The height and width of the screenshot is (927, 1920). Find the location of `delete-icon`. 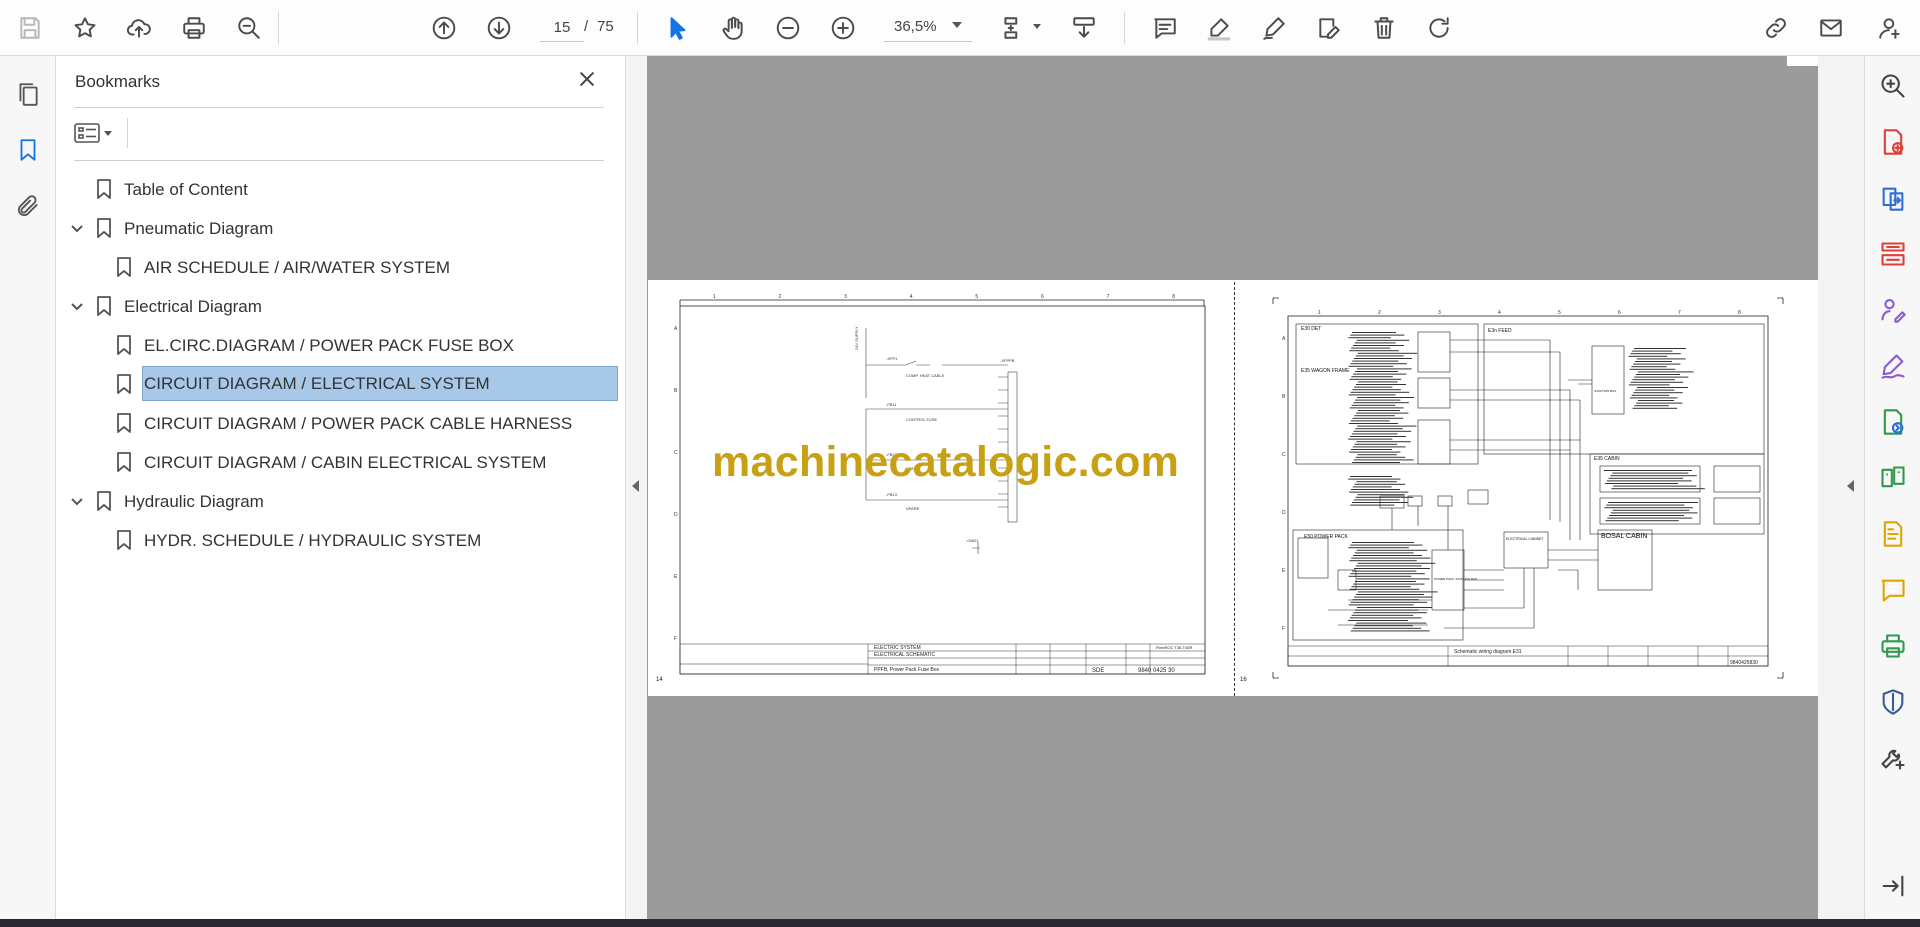

delete-icon is located at coordinates (1384, 28).